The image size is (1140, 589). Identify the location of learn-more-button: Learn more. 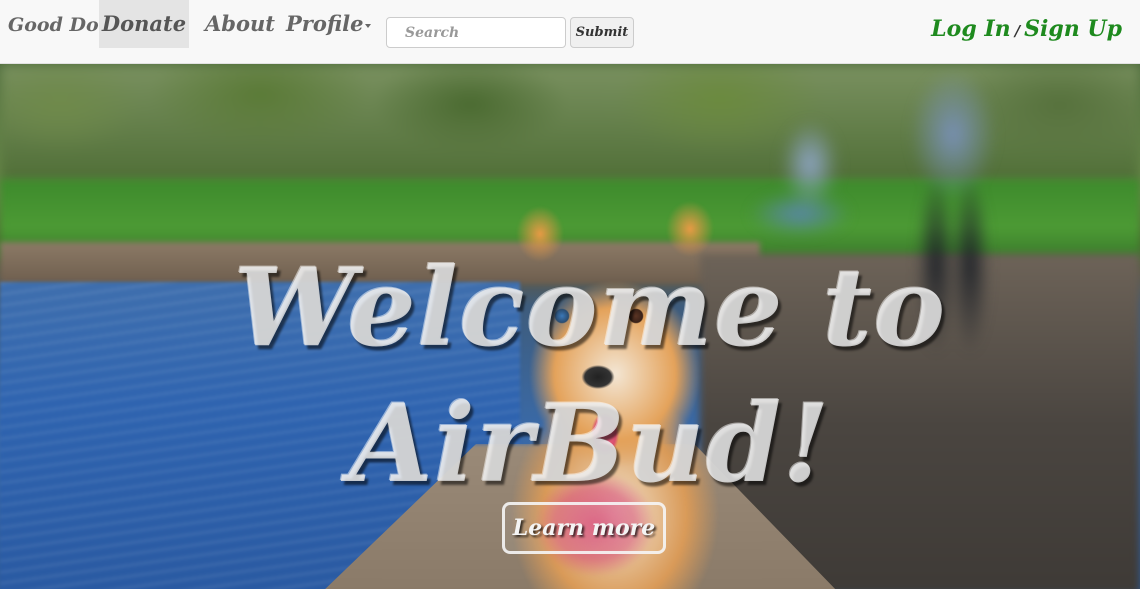
(584, 528).